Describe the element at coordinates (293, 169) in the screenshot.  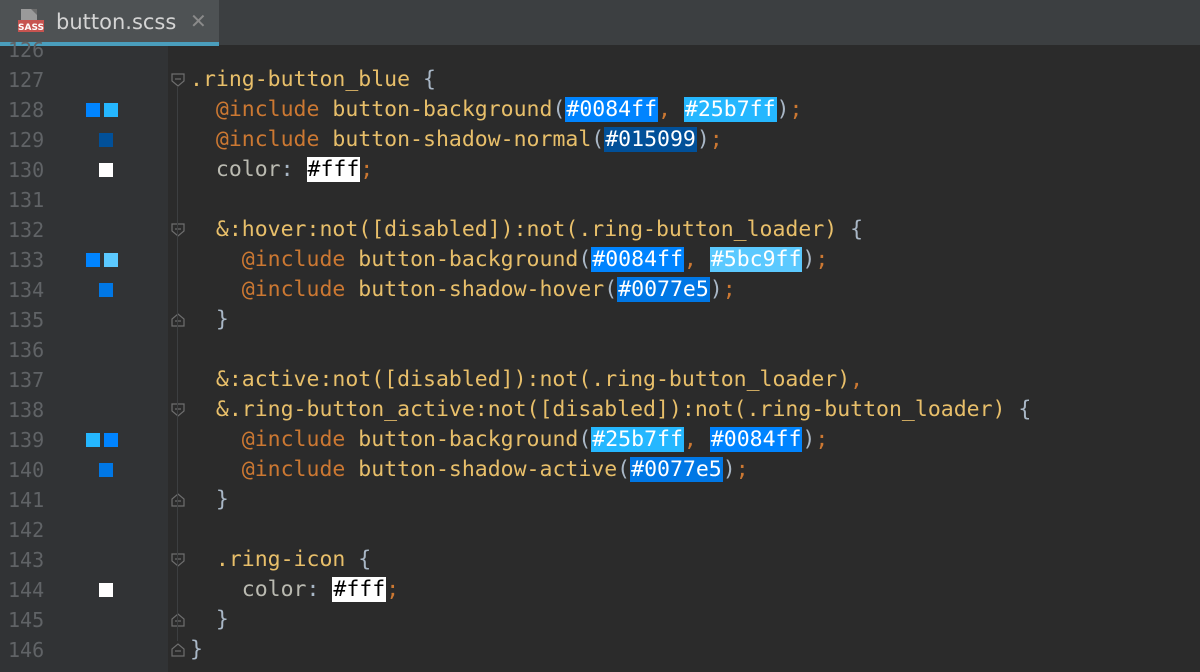
I see `code-token: :` at that location.